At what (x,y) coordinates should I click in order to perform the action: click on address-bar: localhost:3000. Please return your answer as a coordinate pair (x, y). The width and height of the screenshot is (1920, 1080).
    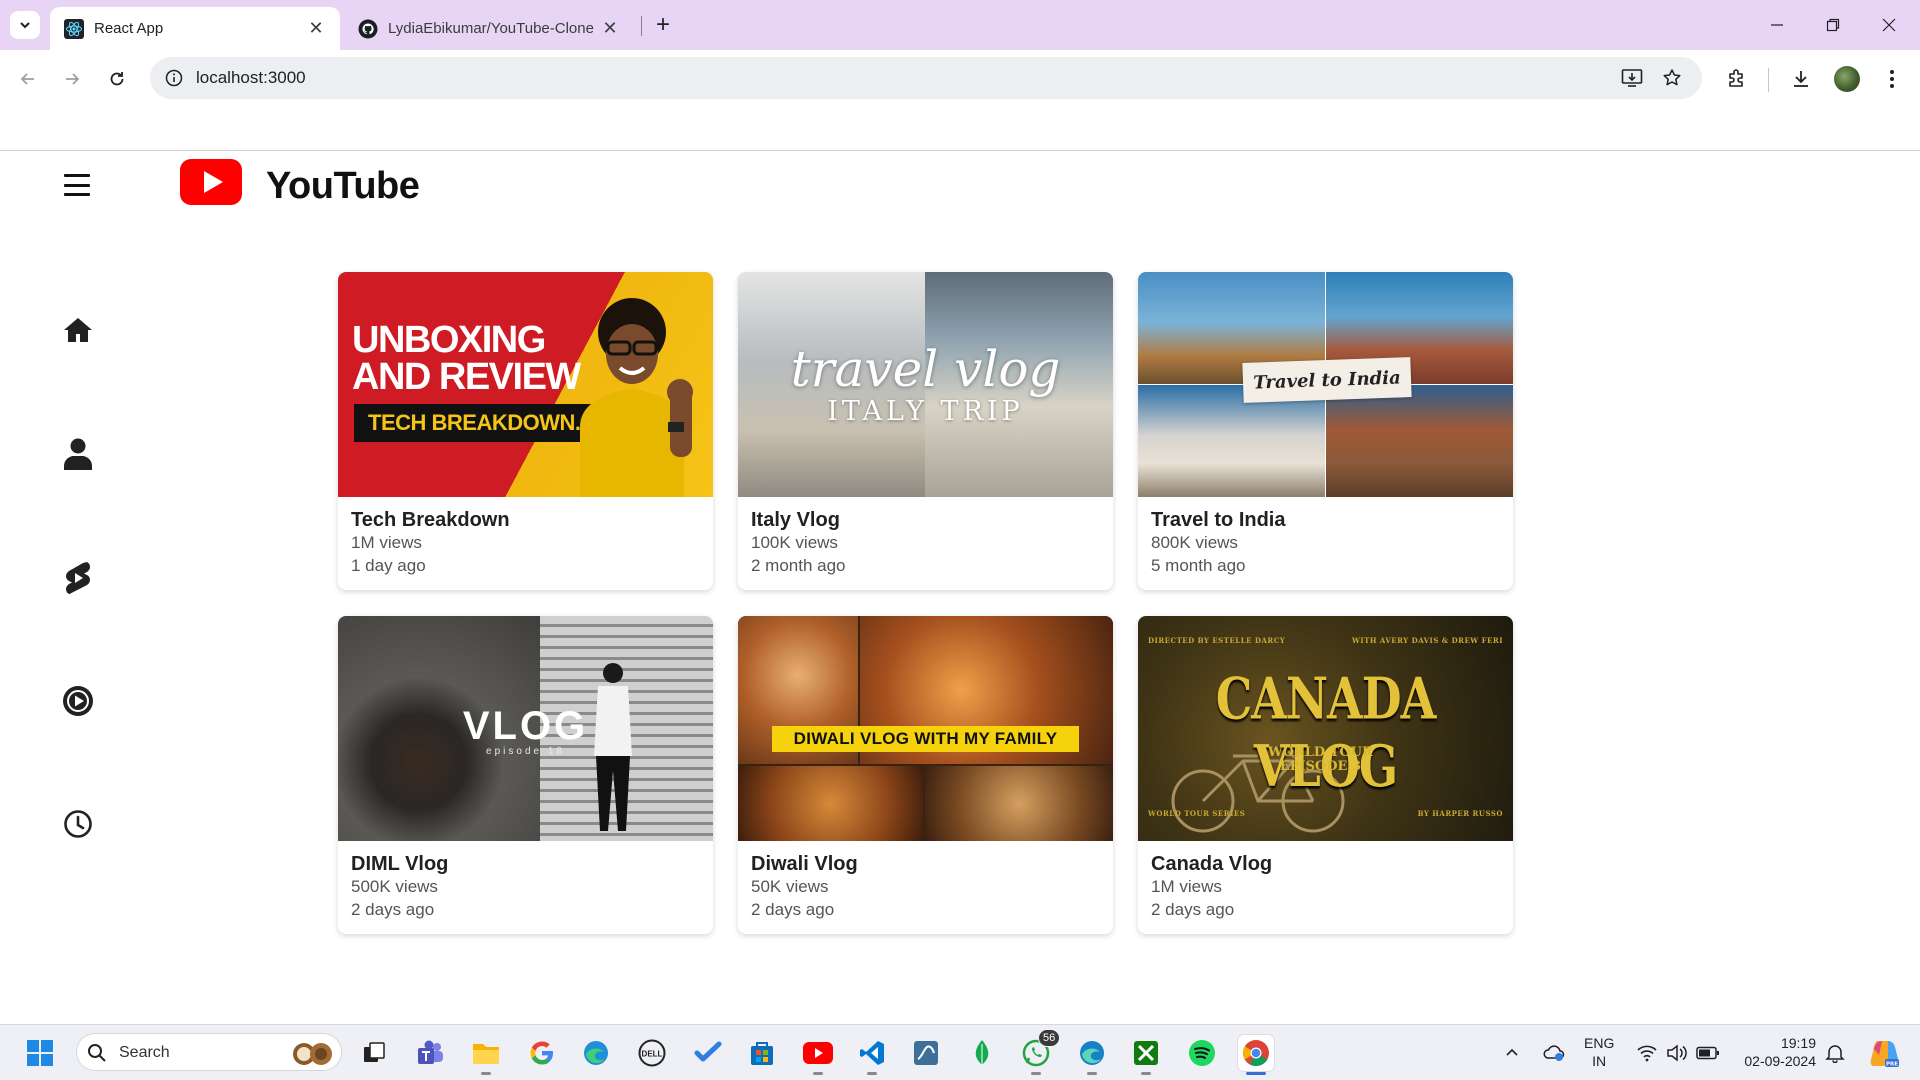
    Looking at the image, I should click on (926, 78).